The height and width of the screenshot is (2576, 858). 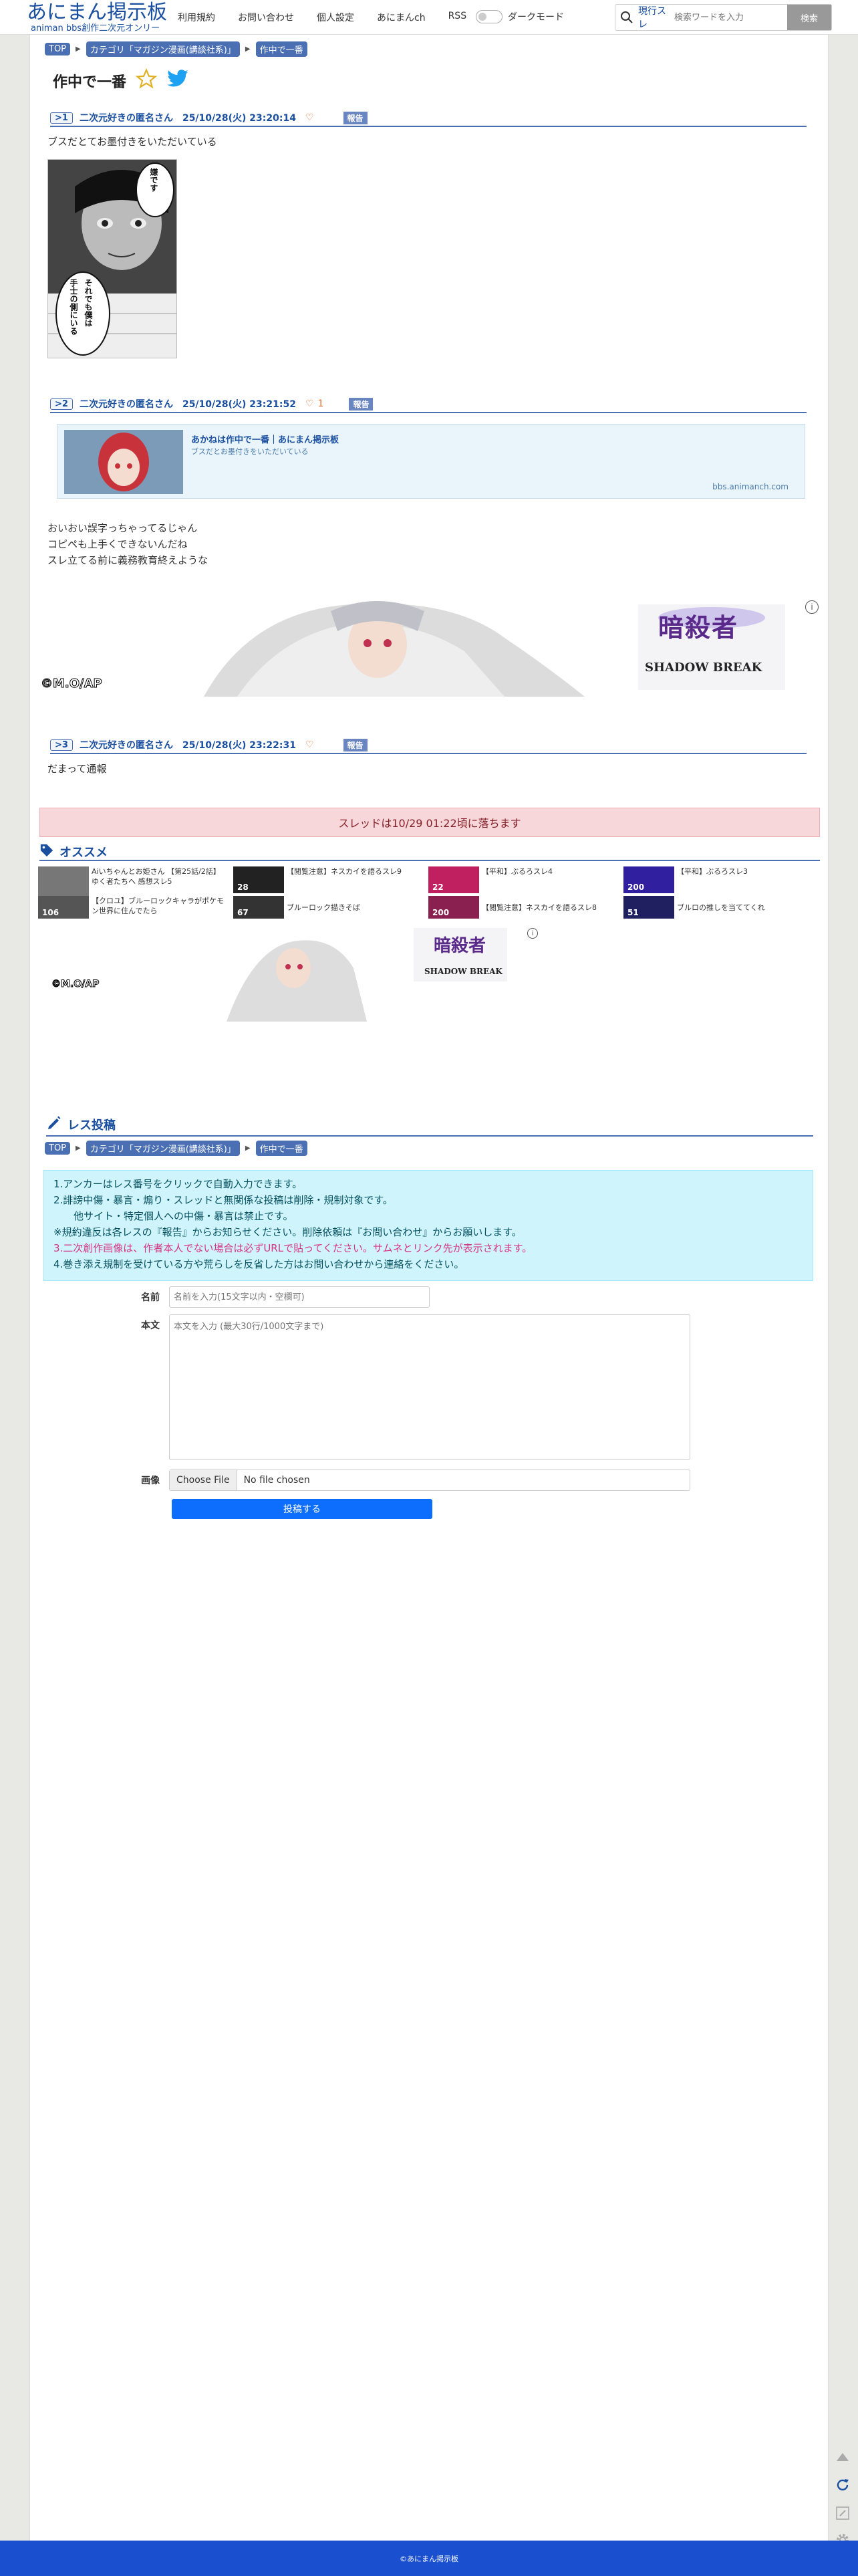 I want to click on ad-banner-small: ©M.O/AP 暗殺者 SHADOW BREAK i, so click(x=293, y=975).